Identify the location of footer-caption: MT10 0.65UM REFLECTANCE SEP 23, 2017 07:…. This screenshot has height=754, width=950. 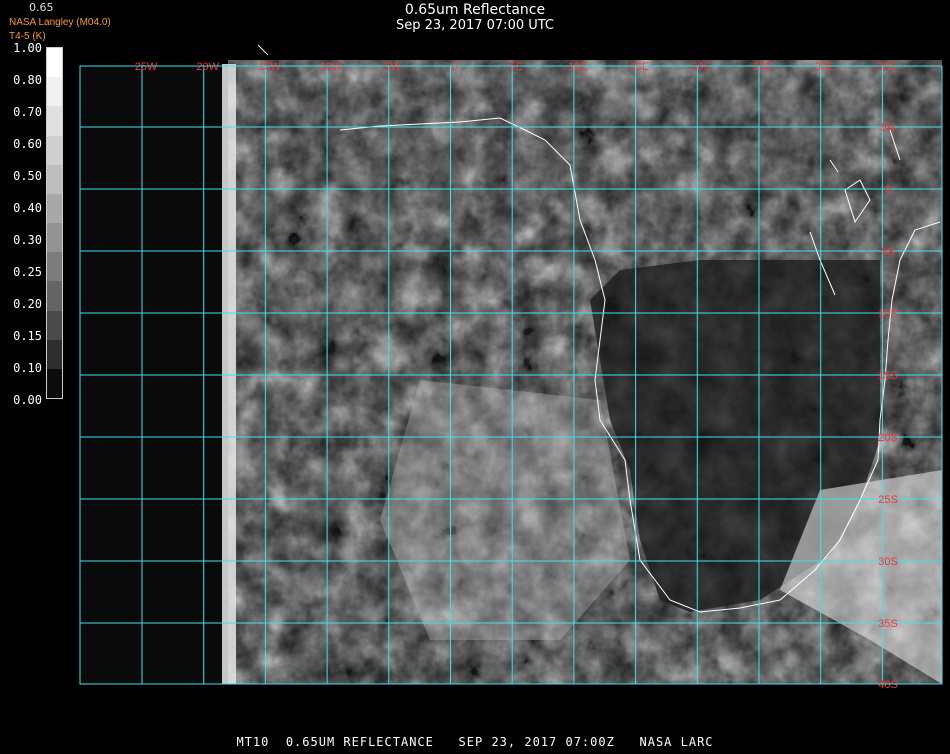
(475, 742).